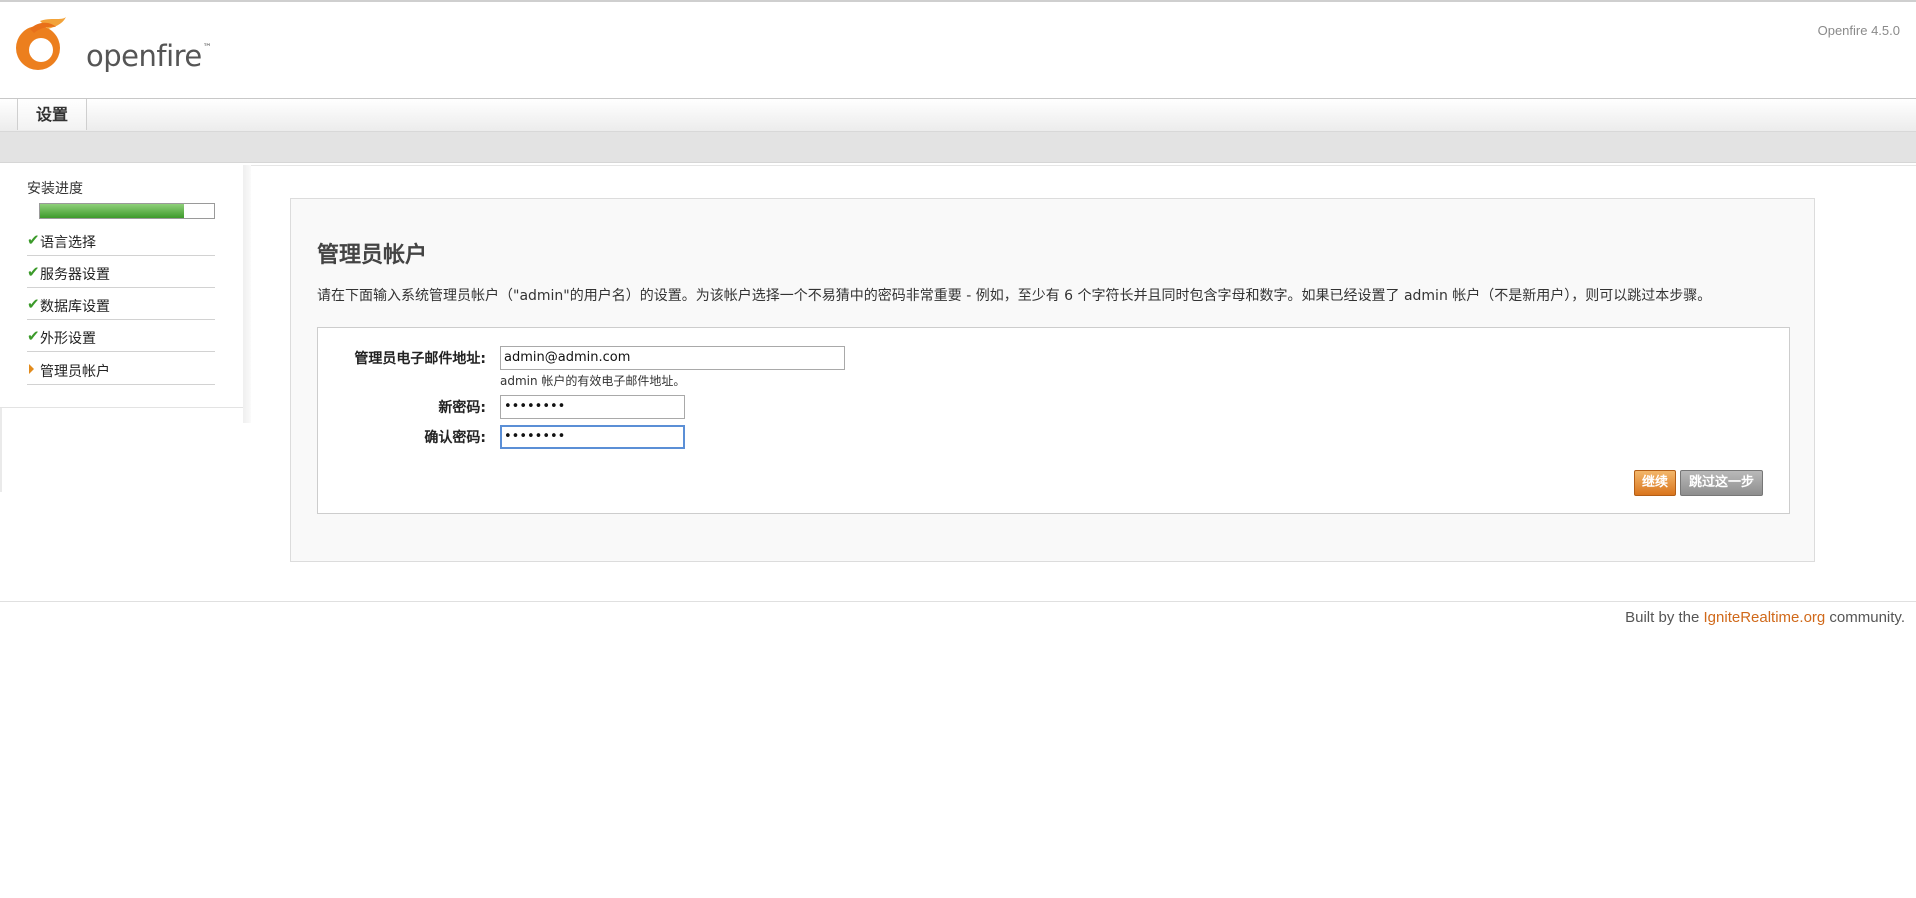 Image resolution: width=1916 pixels, height=898 pixels. What do you see at coordinates (75, 275) in the screenshot?
I see `step-label: 服务器设置` at bounding box center [75, 275].